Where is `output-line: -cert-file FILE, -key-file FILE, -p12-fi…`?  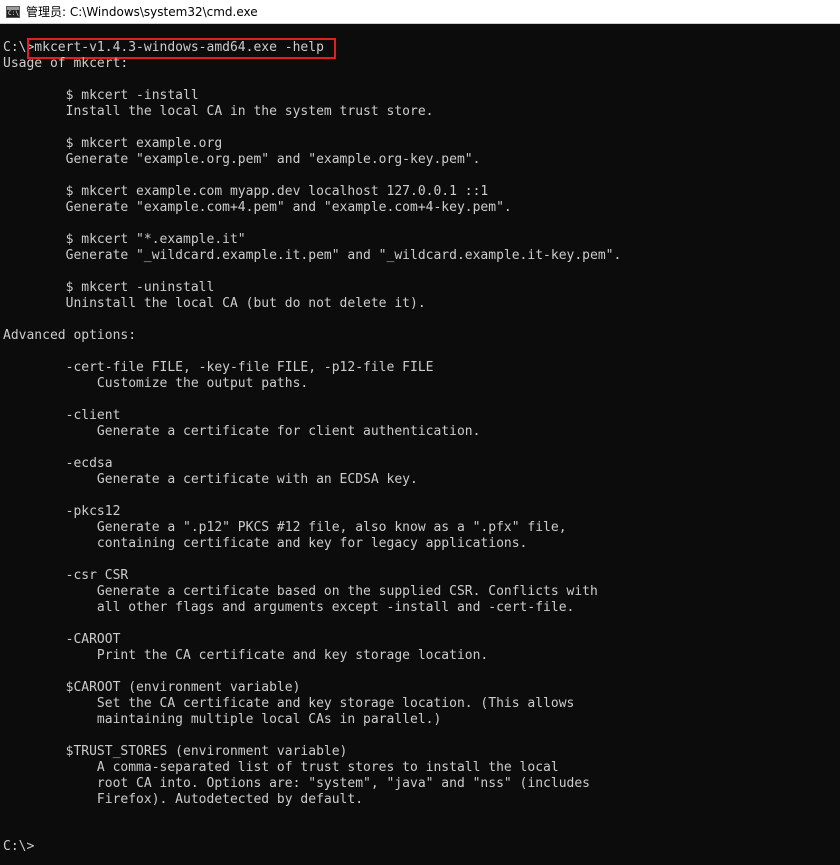
output-line: -cert-file FILE, -key-file FILE, -p12-fi… is located at coordinates (218, 367).